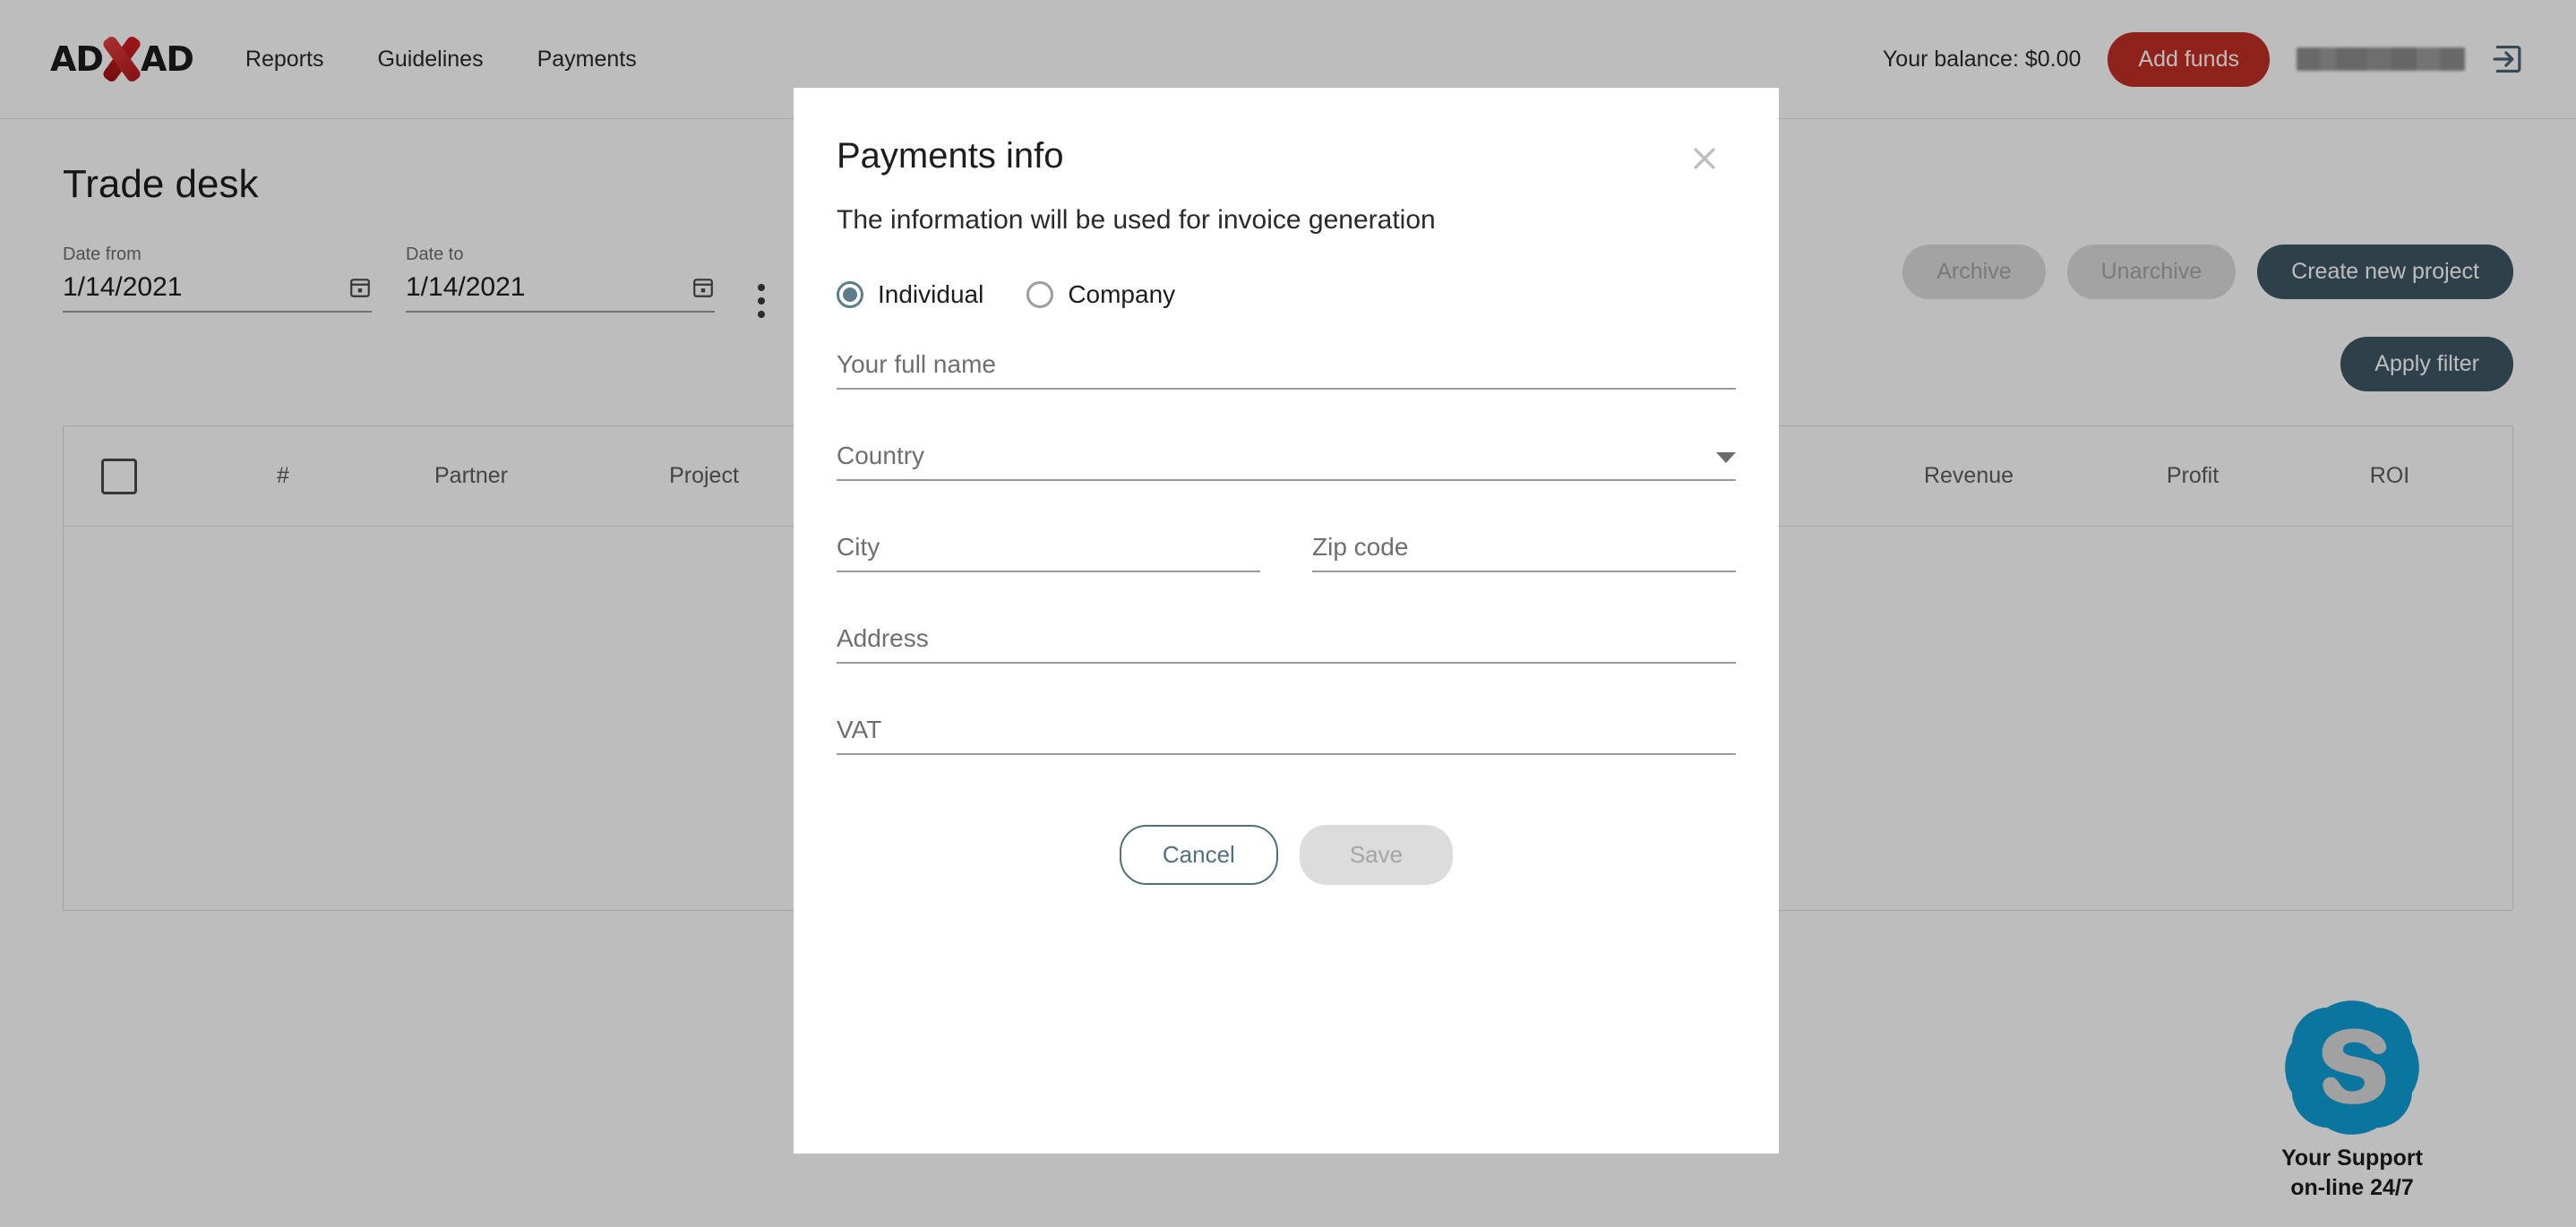 Image resolution: width=2576 pixels, height=1227 pixels. I want to click on radio-option-individual: Individual, so click(910, 294).